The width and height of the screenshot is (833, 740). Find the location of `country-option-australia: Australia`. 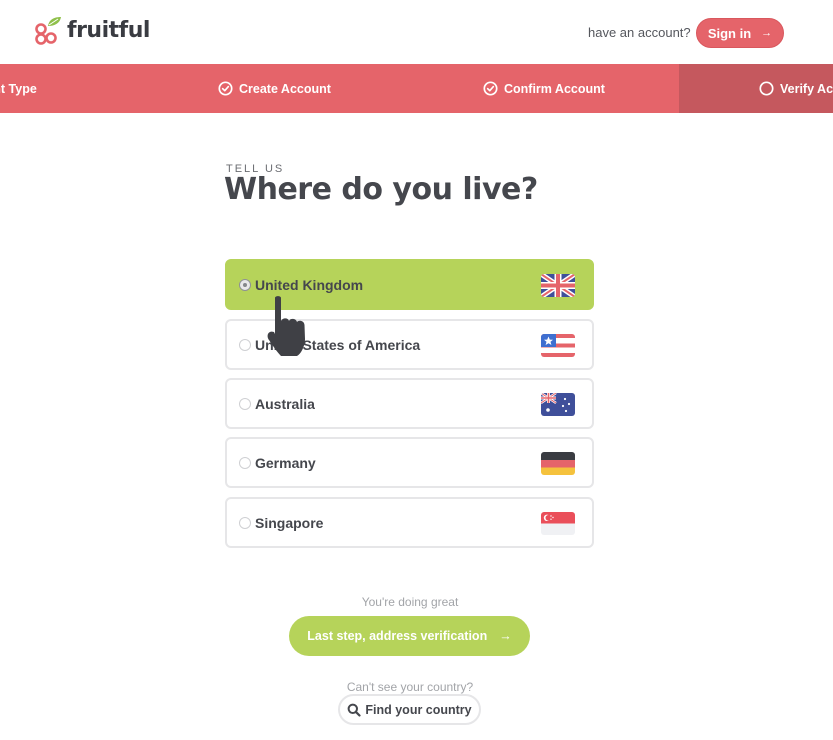

country-option-australia: Australia is located at coordinates (409, 403).